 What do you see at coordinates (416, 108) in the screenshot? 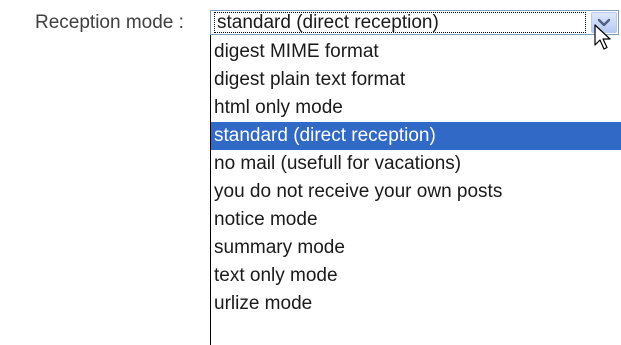
I see `option-item: html only mode` at bounding box center [416, 108].